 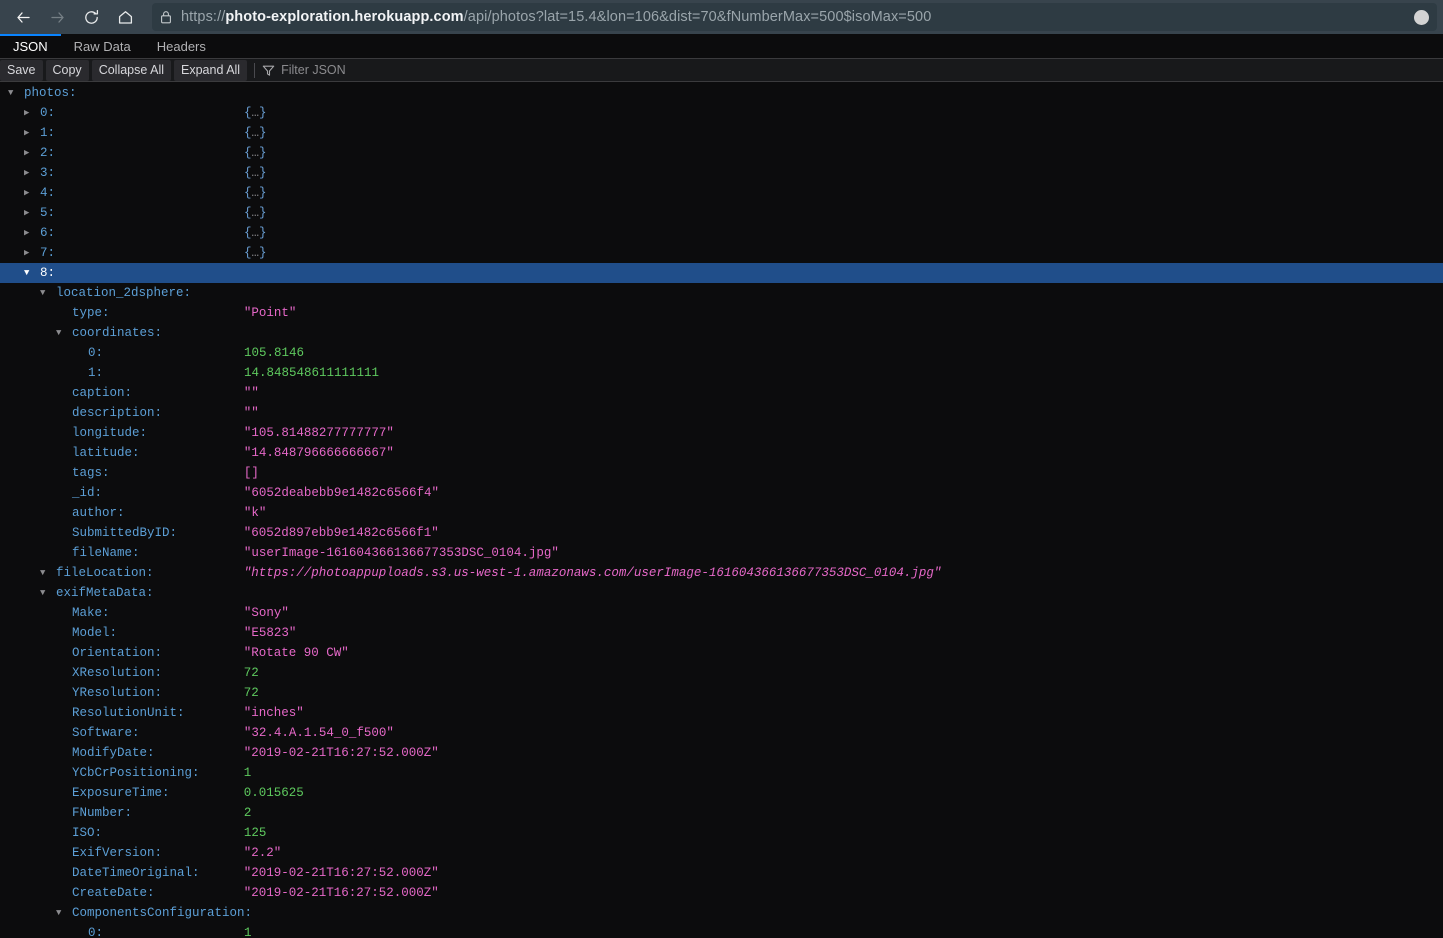 What do you see at coordinates (721, 153) in the screenshot?
I see `json-row: ▶ 2: {…}` at bounding box center [721, 153].